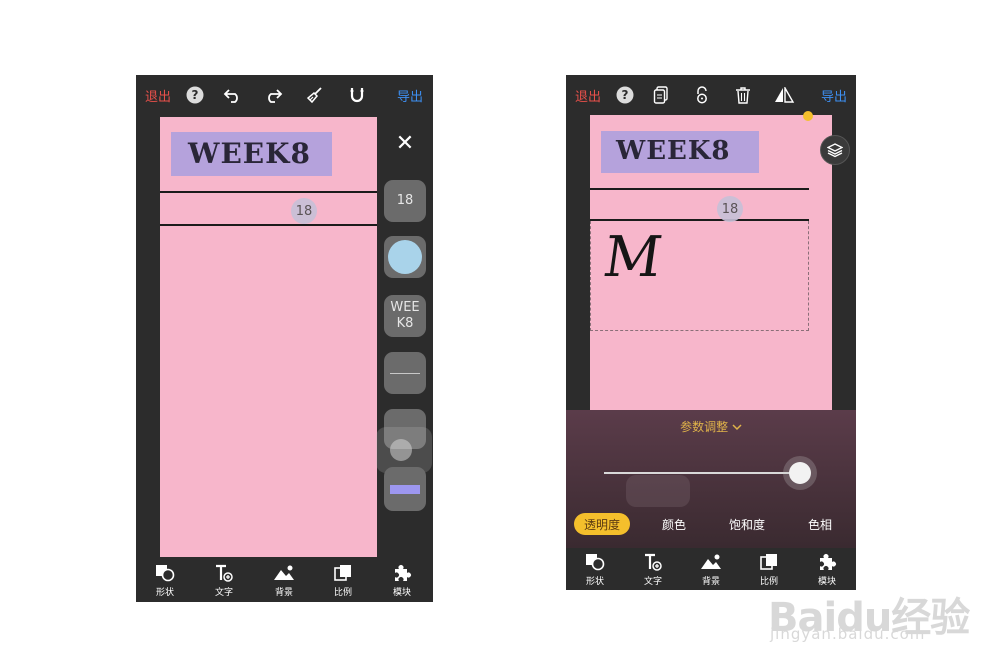 This screenshot has height=667, width=1000. I want to click on layers-button, so click(835, 150).